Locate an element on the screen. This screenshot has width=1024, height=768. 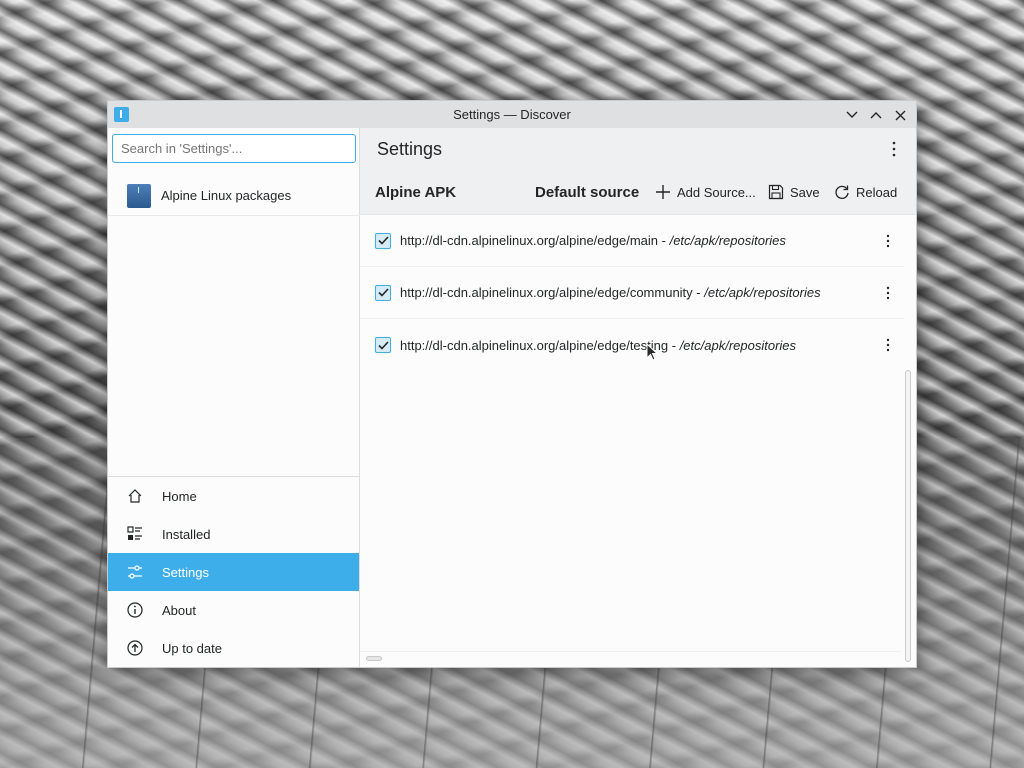
chevron-down-icon is located at coordinates (852, 114).